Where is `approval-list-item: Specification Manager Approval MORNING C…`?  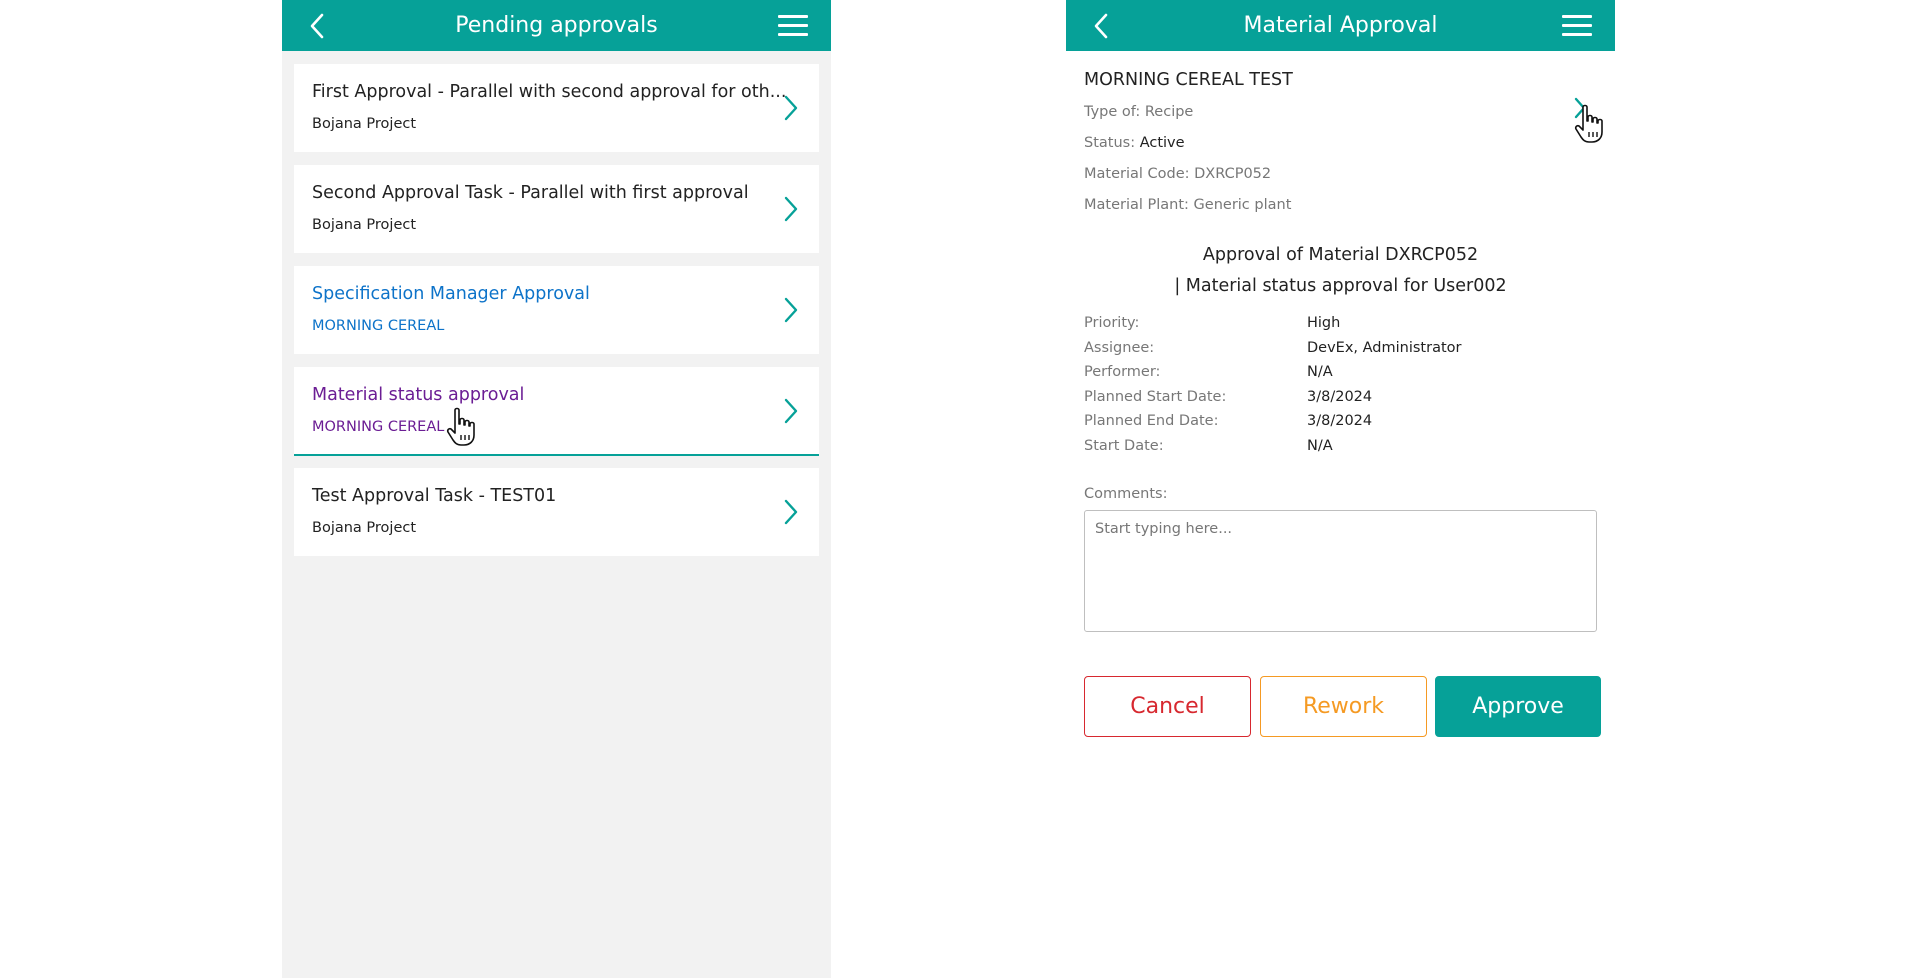
approval-list-item: Specification Manager Approval MORNING C… is located at coordinates (556, 310).